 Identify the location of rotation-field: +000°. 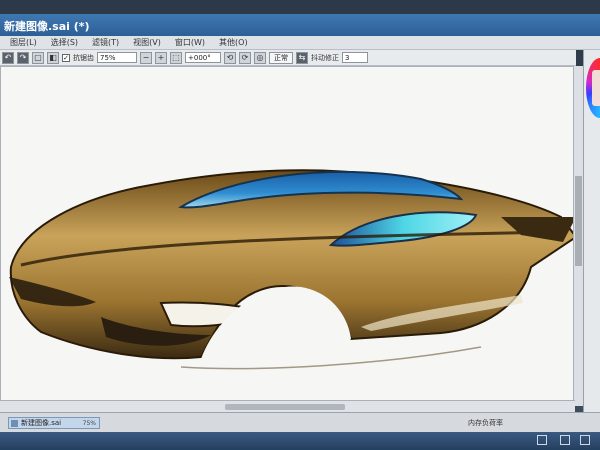
(203, 57).